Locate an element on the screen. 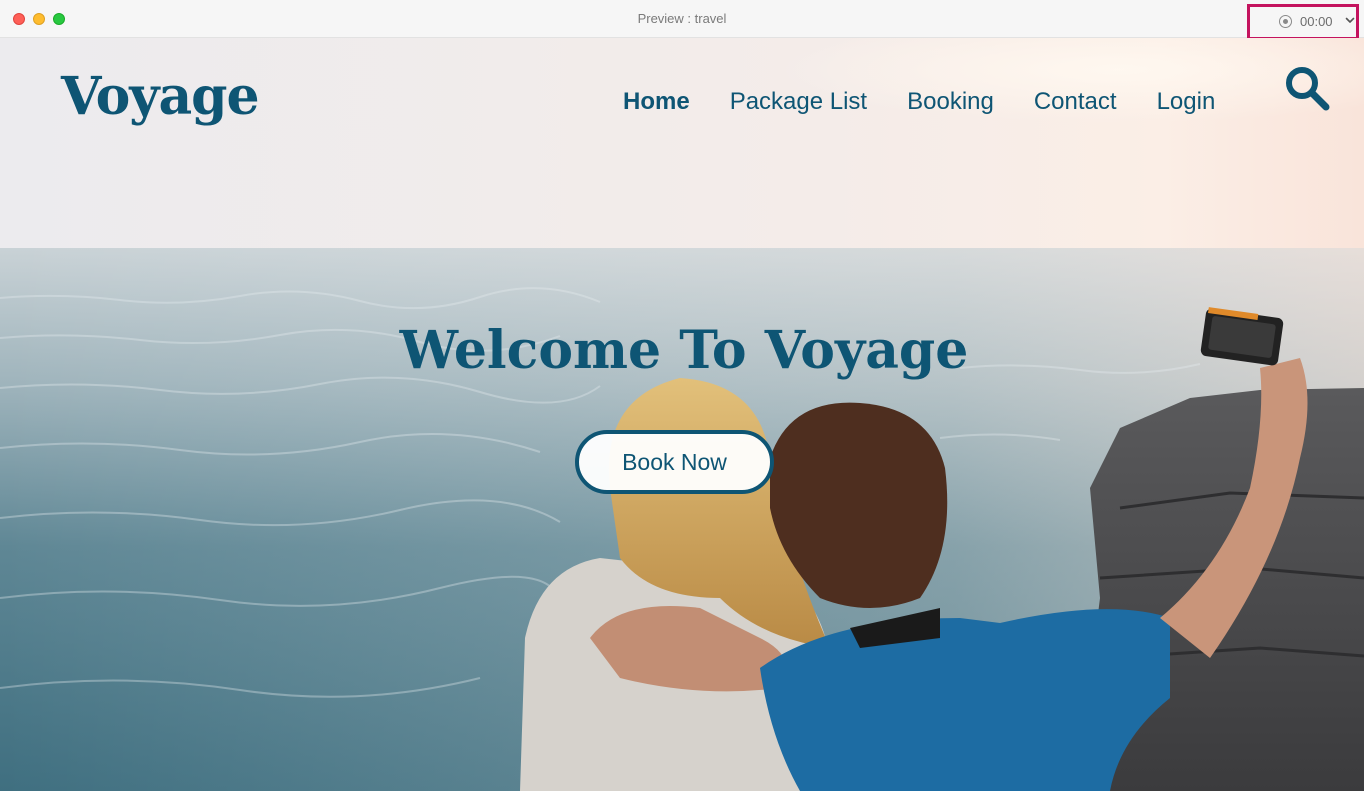 The height and width of the screenshot is (791, 1364). recording-control: 00:00 is located at coordinates (1303, 22).